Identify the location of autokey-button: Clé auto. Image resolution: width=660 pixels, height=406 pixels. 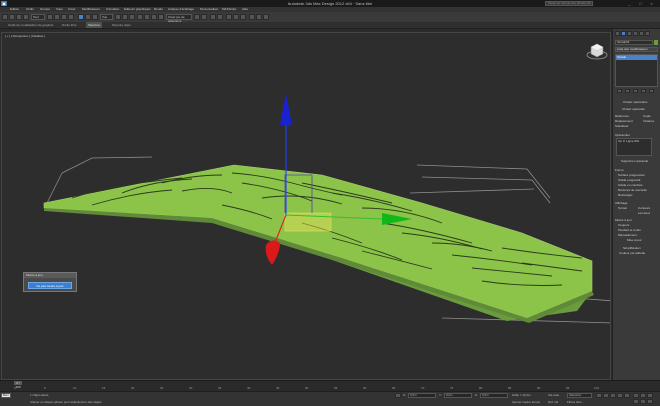
(553, 395).